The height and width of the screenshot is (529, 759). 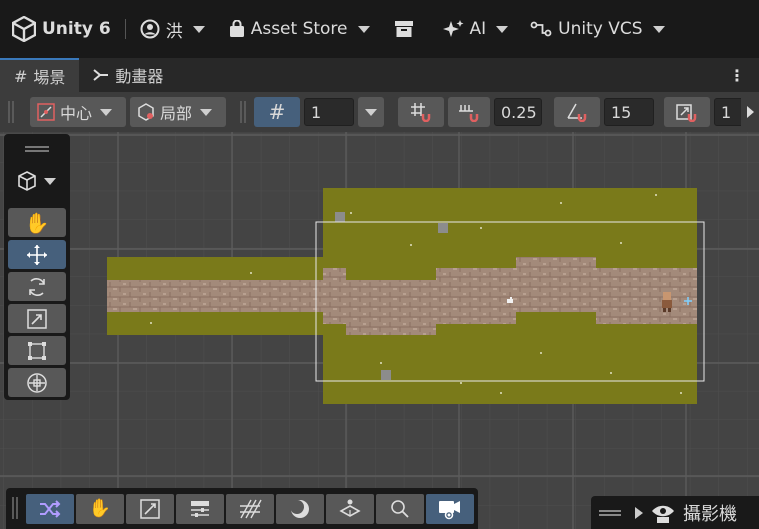 I want to click on grid-snap-icon, so click(x=421, y=112).